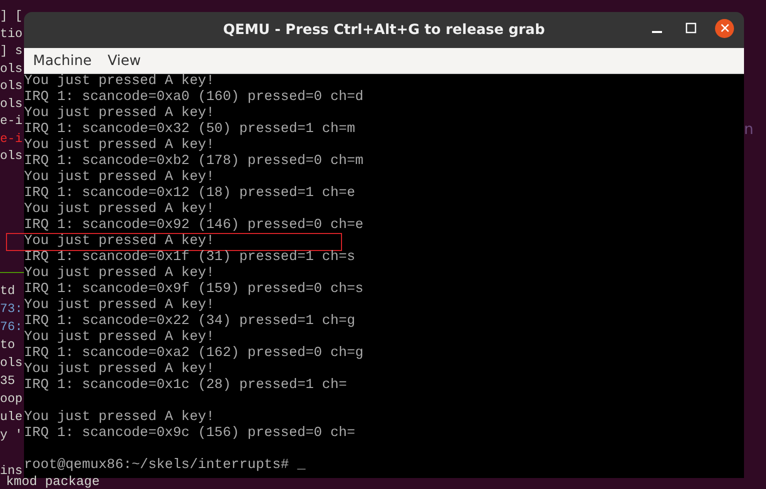 The image size is (766, 489). What do you see at coordinates (11, 470) in the screenshot?
I see `terminal-text: ins` at bounding box center [11, 470].